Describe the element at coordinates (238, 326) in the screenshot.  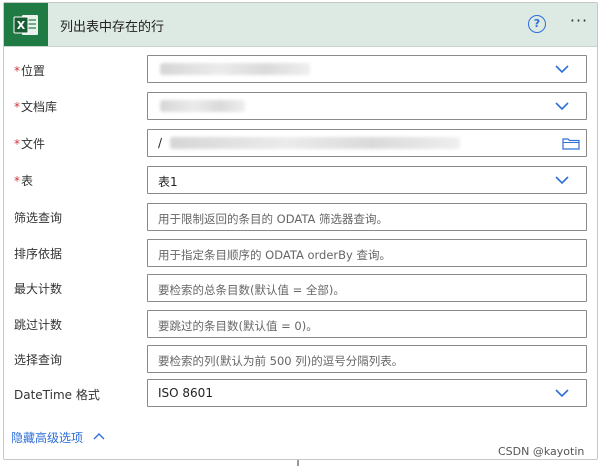
I see `skip-count-placeholder: 要跳过的条目数(默认值 = 0)。` at that location.